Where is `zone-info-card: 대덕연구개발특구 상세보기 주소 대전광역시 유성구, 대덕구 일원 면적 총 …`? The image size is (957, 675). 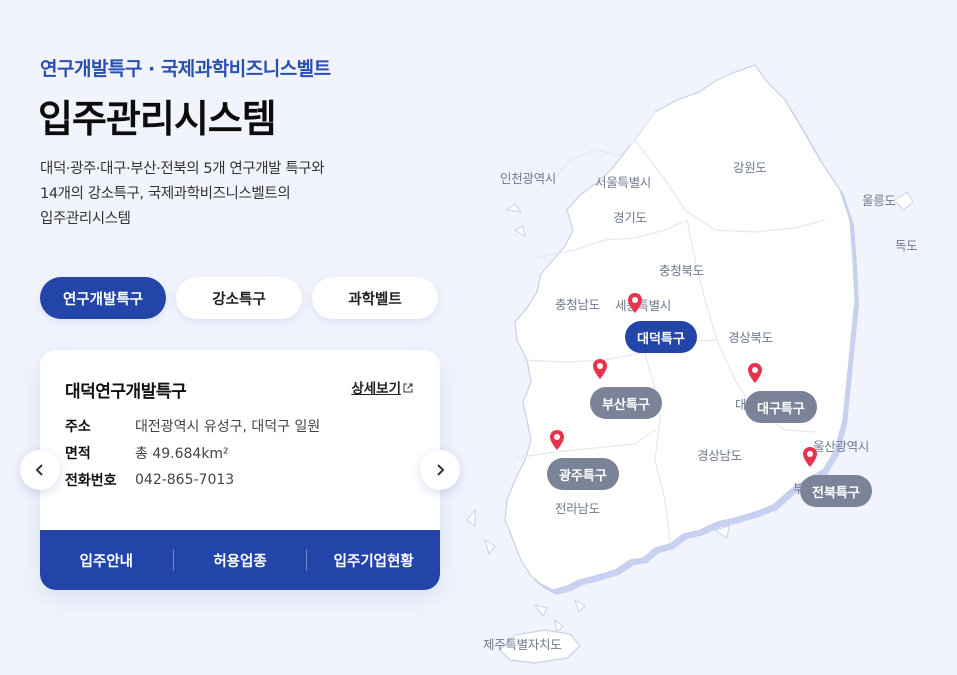
zone-info-card: 대덕연구개발특구 상세보기 주소 대전광역시 유성구, 대덕구 일원 면적 총 … is located at coordinates (240, 470).